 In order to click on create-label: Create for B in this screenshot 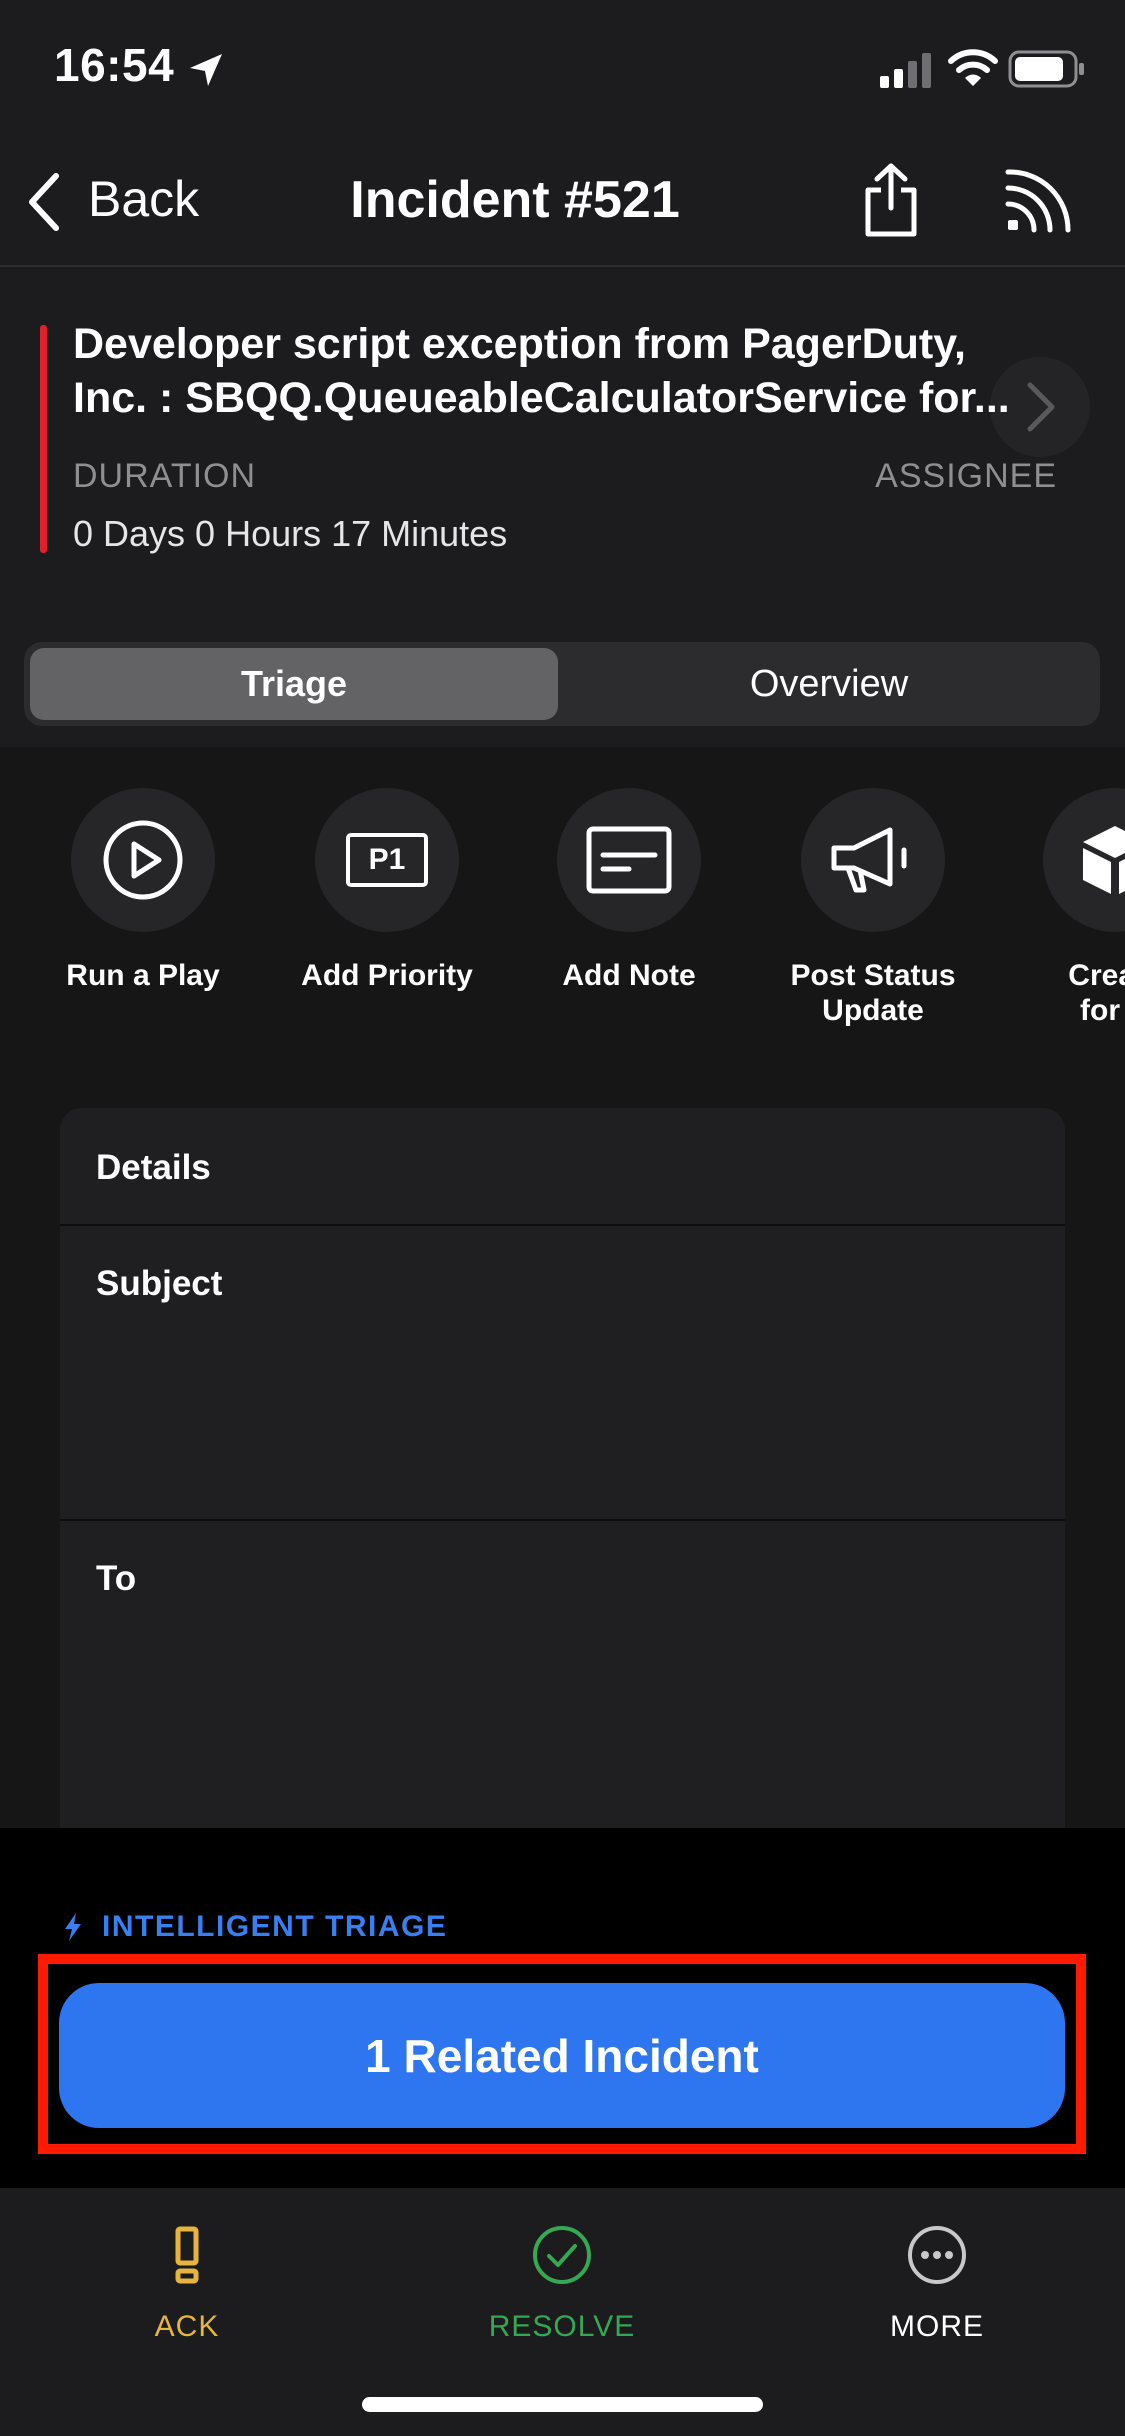, I will do `click(1096, 993)`.